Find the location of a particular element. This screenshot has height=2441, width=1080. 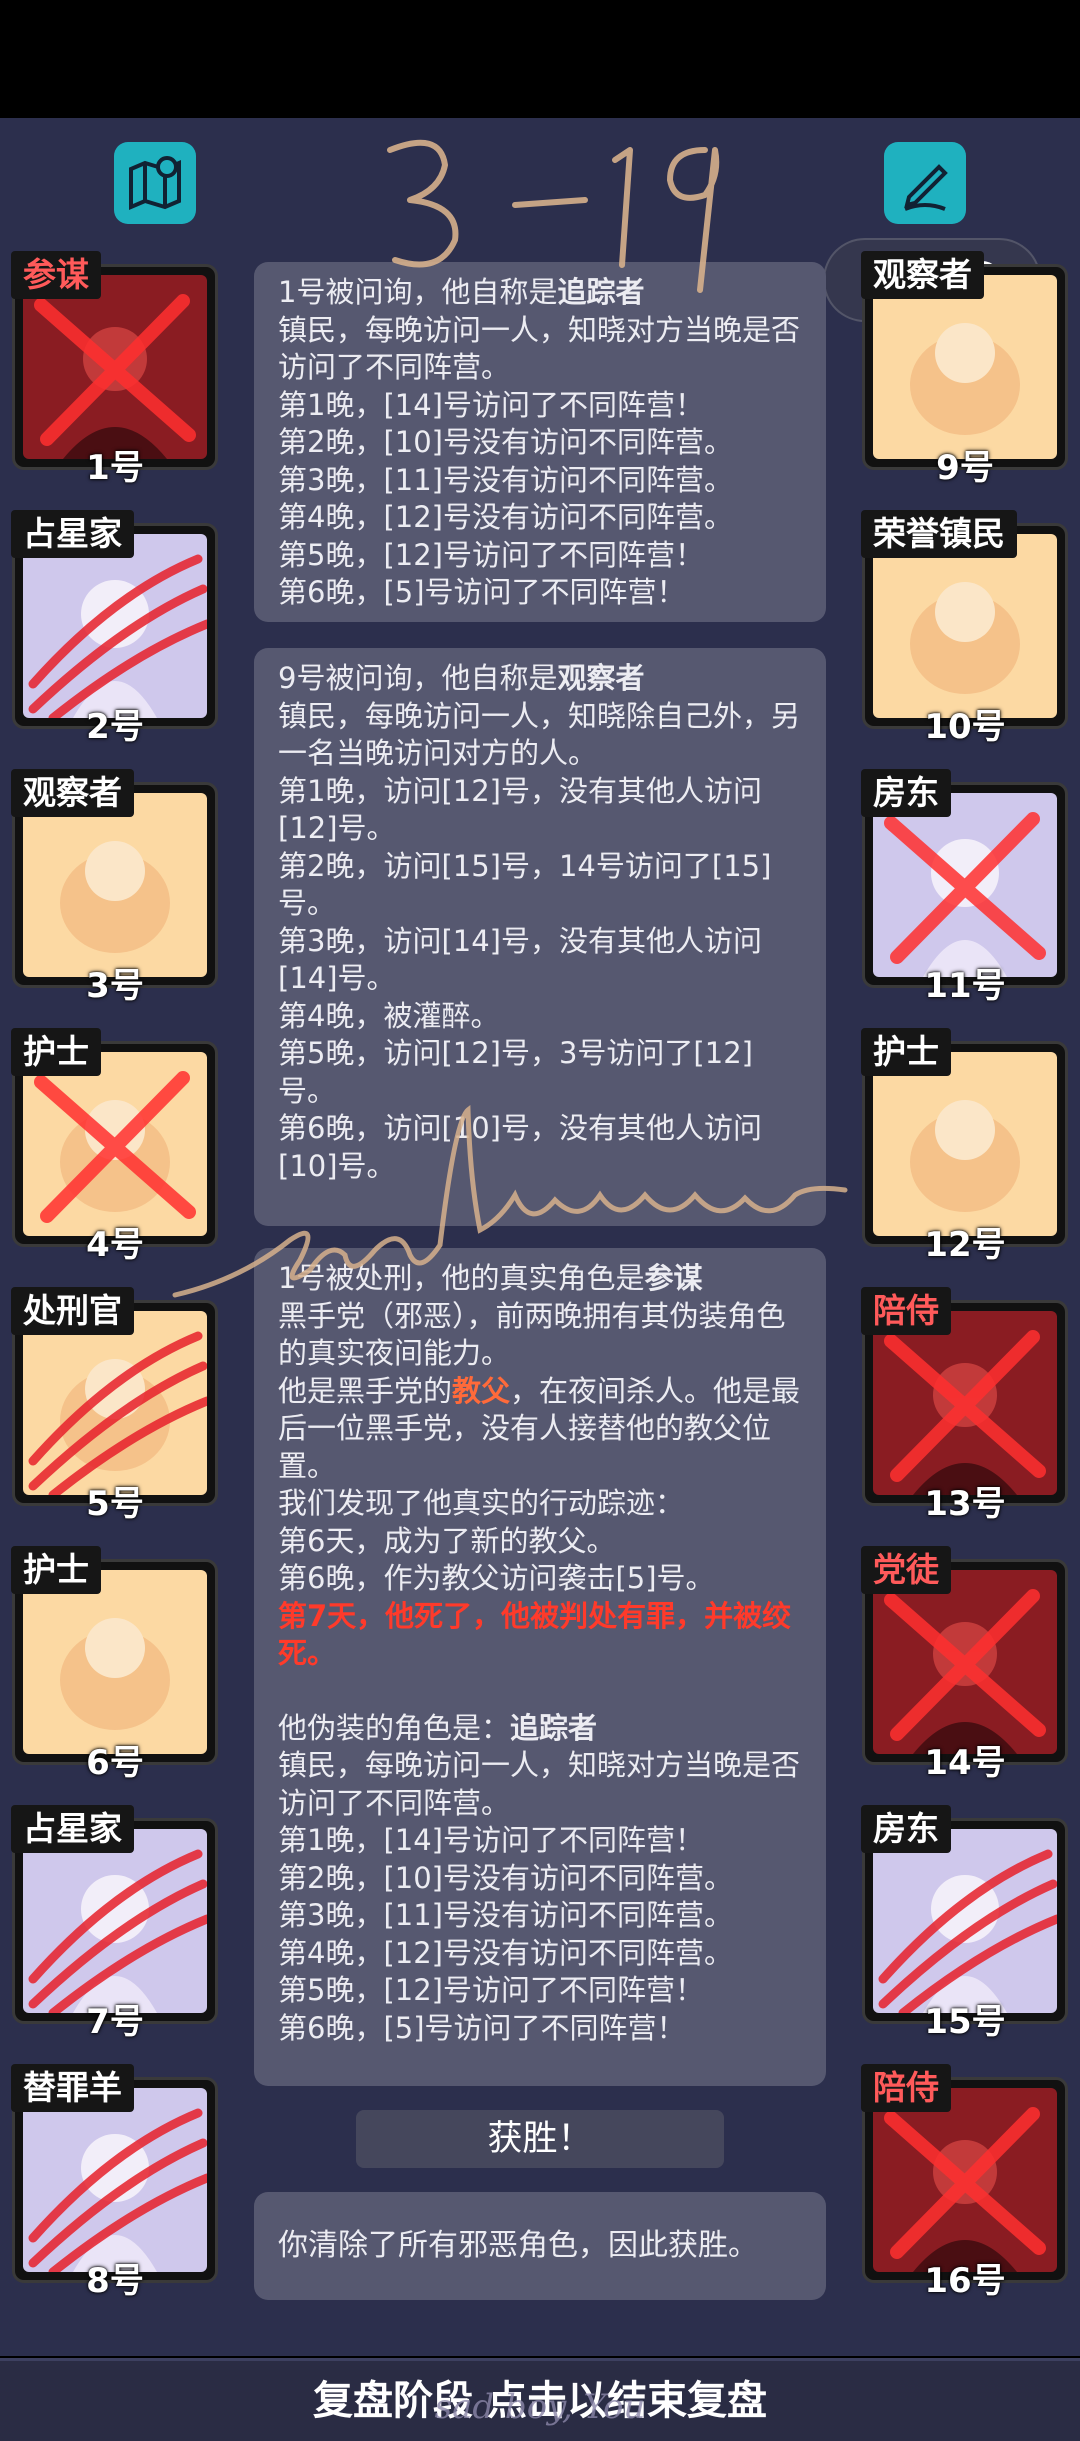

log-line: 第3晚，访问[14]号，没有其他人访问[14]号。 is located at coordinates (520, 959).